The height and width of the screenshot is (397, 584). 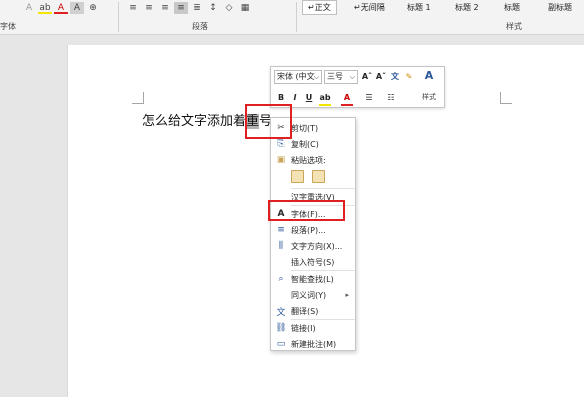 I want to click on menu-item-label: 新建批注(M), so click(x=314, y=344).